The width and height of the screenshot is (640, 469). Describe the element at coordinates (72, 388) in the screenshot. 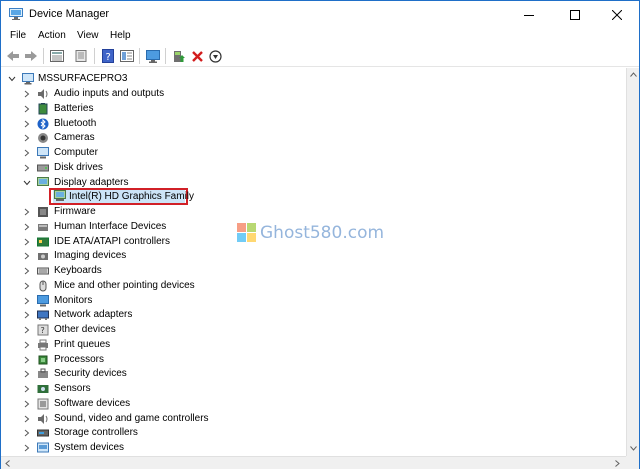

I see `tree-category-label: Sensors` at that location.